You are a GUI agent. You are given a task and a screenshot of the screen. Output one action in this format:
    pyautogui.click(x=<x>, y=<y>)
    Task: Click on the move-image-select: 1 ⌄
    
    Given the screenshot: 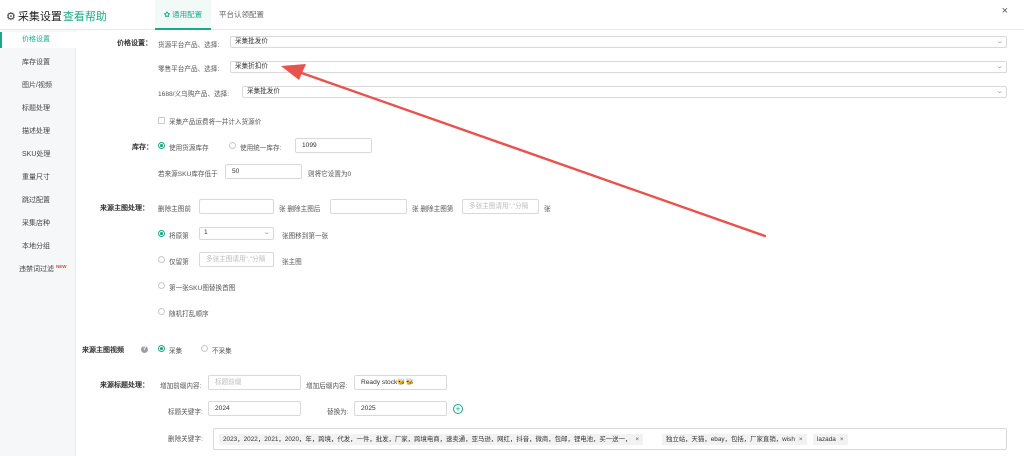 What is the action you would take?
    pyautogui.click(x=236, y=233)
    